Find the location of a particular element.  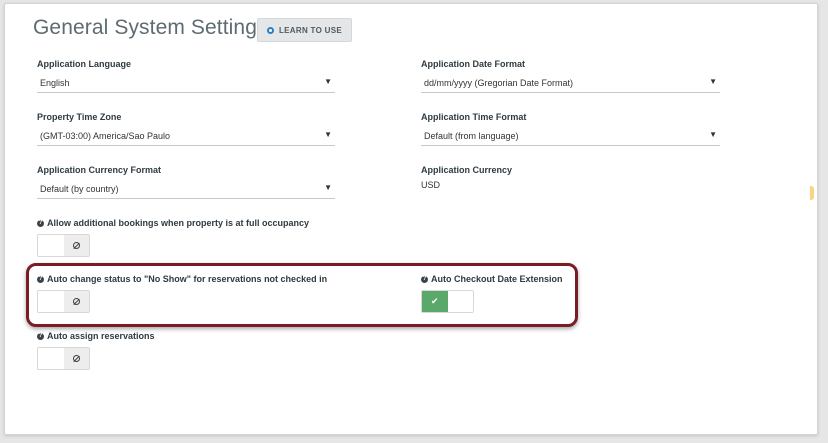

check-icon: ✔ is located at coordinates (434, 301).